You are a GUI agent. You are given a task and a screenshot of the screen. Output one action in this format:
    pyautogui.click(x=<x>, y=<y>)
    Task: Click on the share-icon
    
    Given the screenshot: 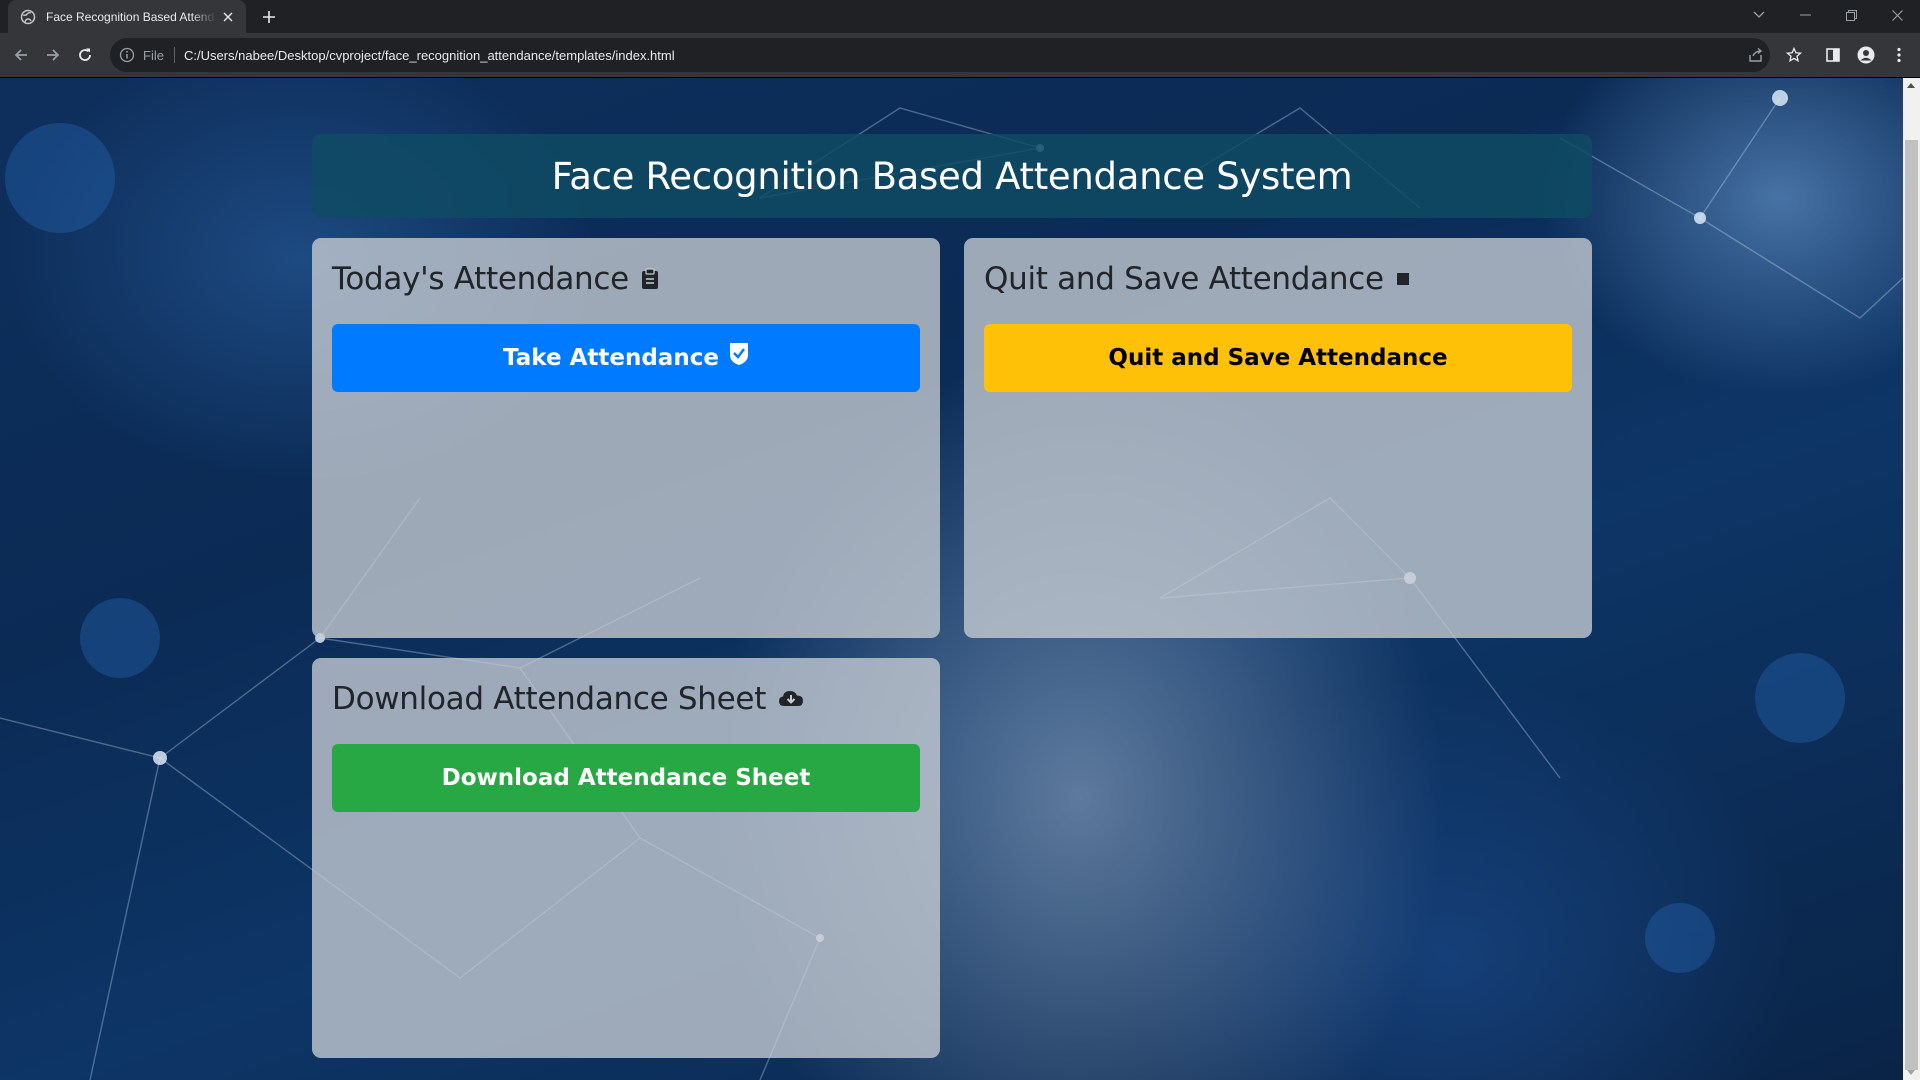 What is the action you would take?
    pyautogui.click(x=1756, y=55)
    